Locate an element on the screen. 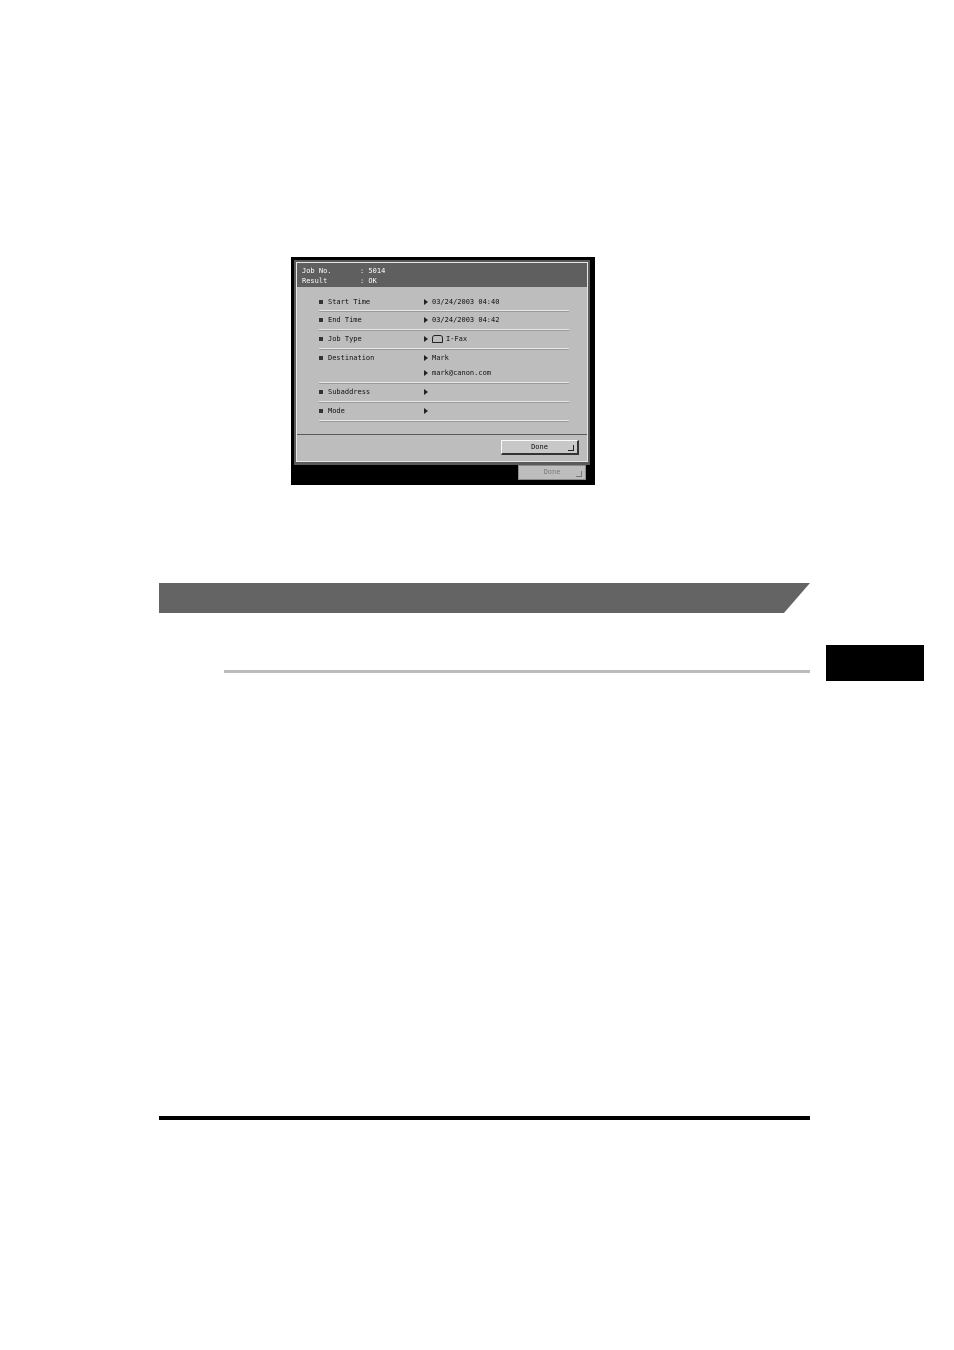 This screenshot has height=1350, width=954. chapter-index-tab is located at coordinates (875, 663).